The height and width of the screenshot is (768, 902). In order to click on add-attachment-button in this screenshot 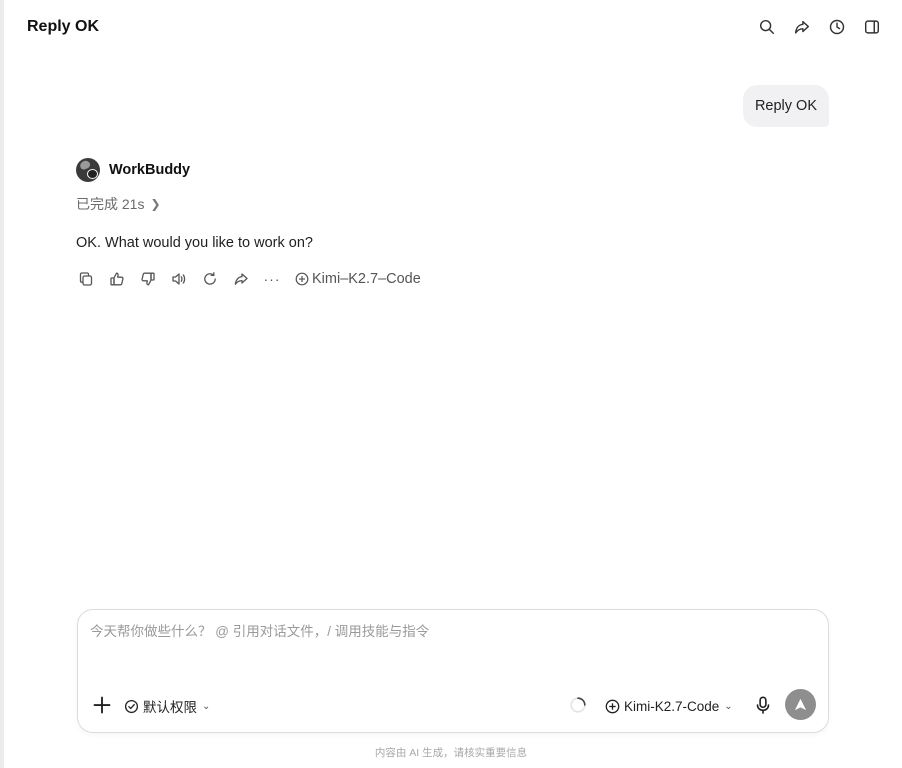, I will do `click(102, 705)`.